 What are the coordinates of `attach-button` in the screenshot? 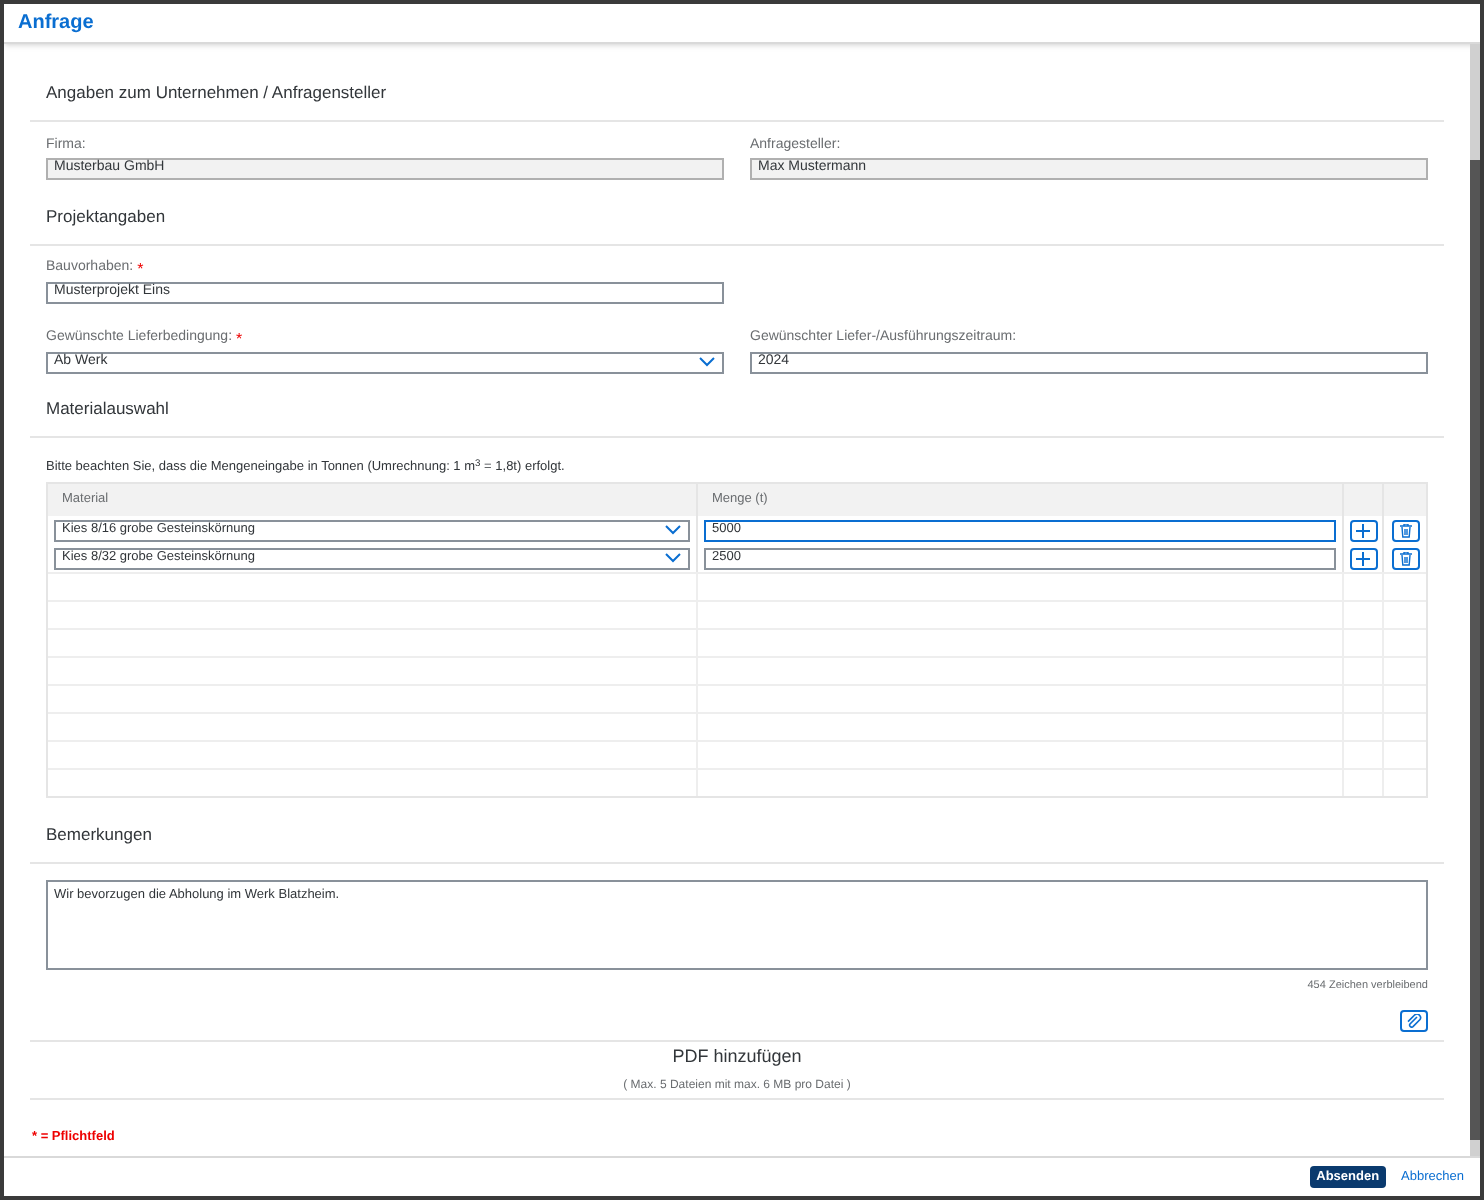 It's located at (1414, 1020).